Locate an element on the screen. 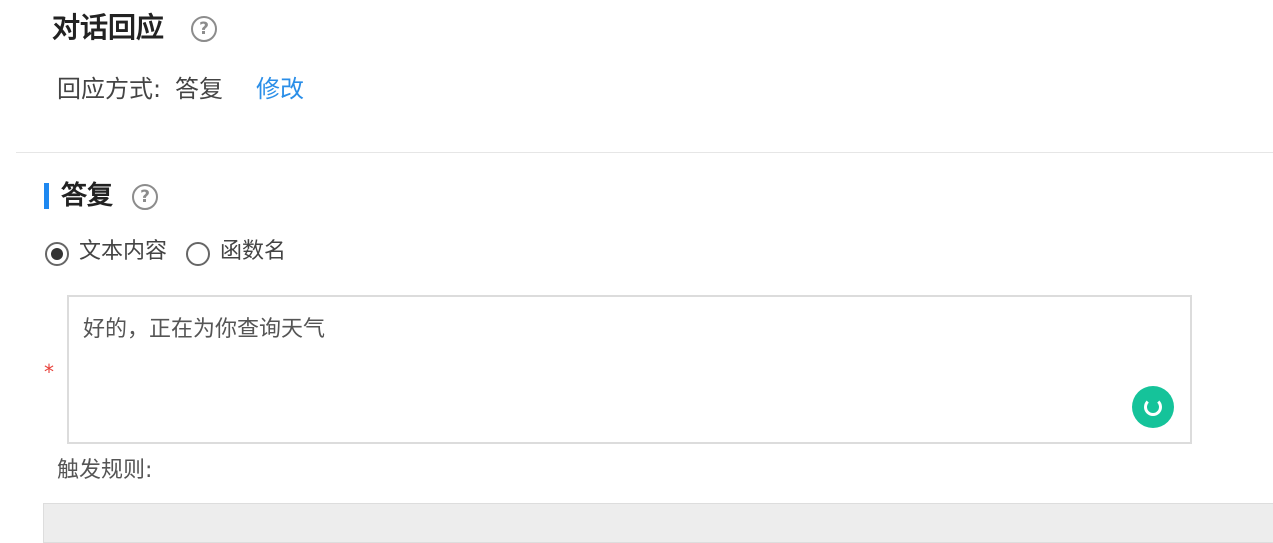 The image size is (1273, 543). reply-help-icon: ? is located at coordinates (145, 197).